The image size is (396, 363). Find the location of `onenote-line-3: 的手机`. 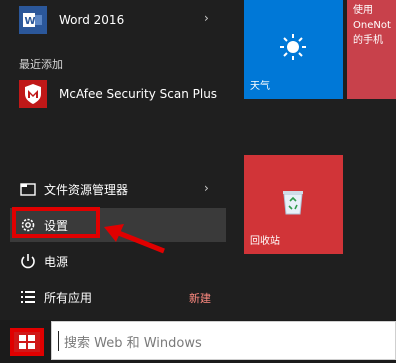

onenote-line-3: 的手机 is located at coordinates (368, 40).